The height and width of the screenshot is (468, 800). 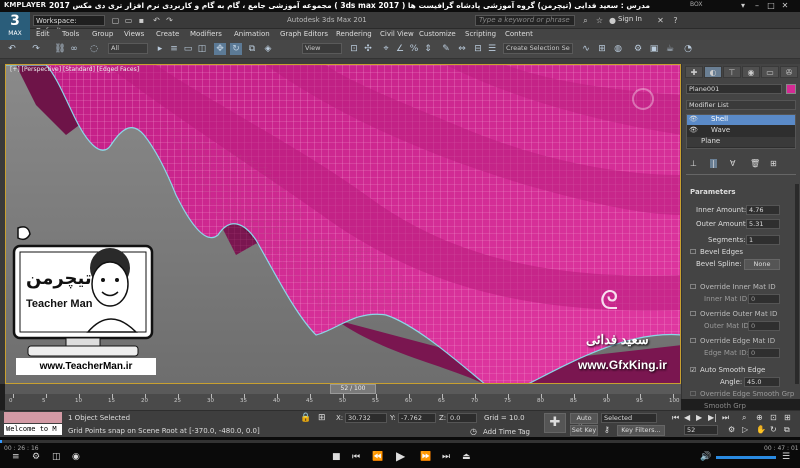 What do you see at coordinates (322, 48) in the screenshot?
I see `reference-coord-dropdown: View` at bounding box center [322, 48].